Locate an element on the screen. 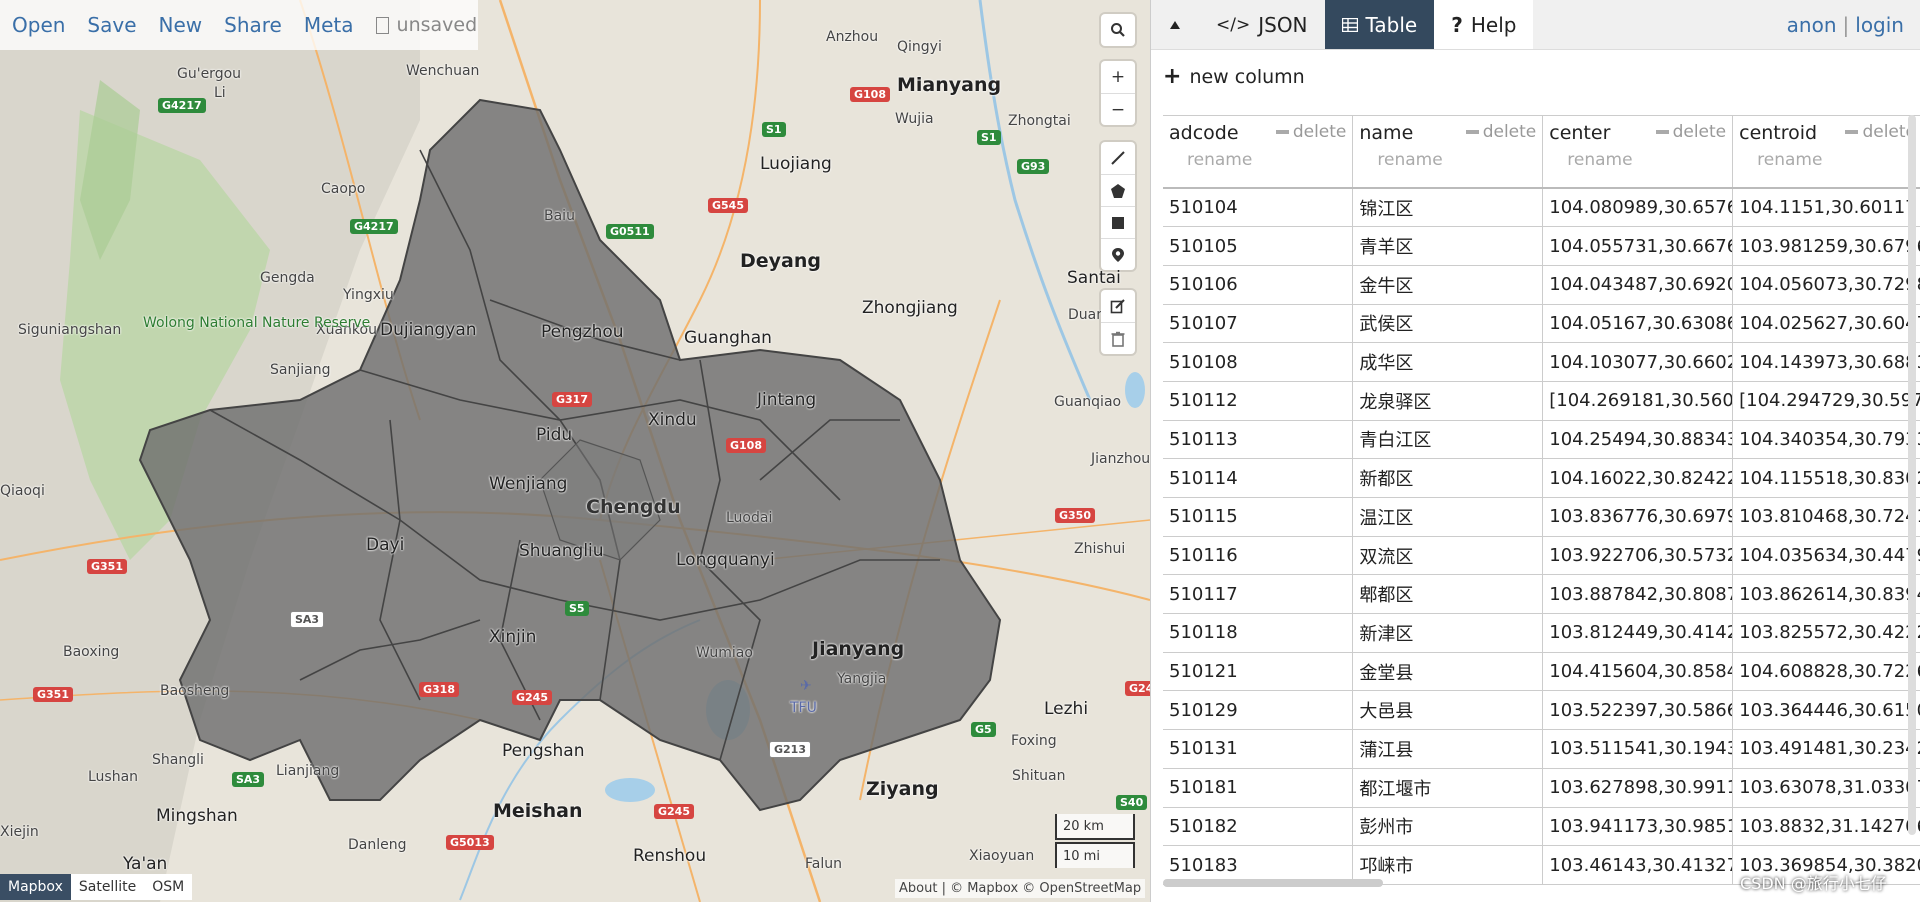 The image size is (1920, 902). table-cell: 510112 is located at coordinates (1258, 401).